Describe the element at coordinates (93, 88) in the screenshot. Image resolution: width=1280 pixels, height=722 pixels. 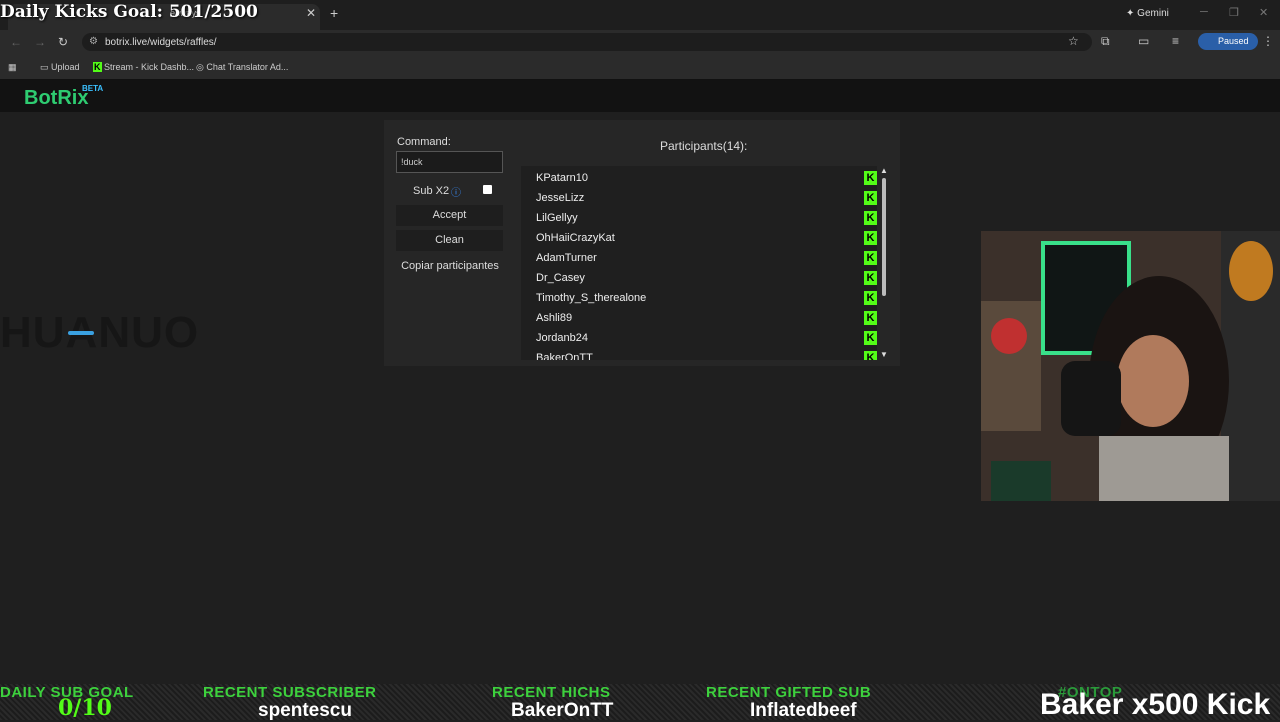
I see `beta-badge: BETA` at that location.